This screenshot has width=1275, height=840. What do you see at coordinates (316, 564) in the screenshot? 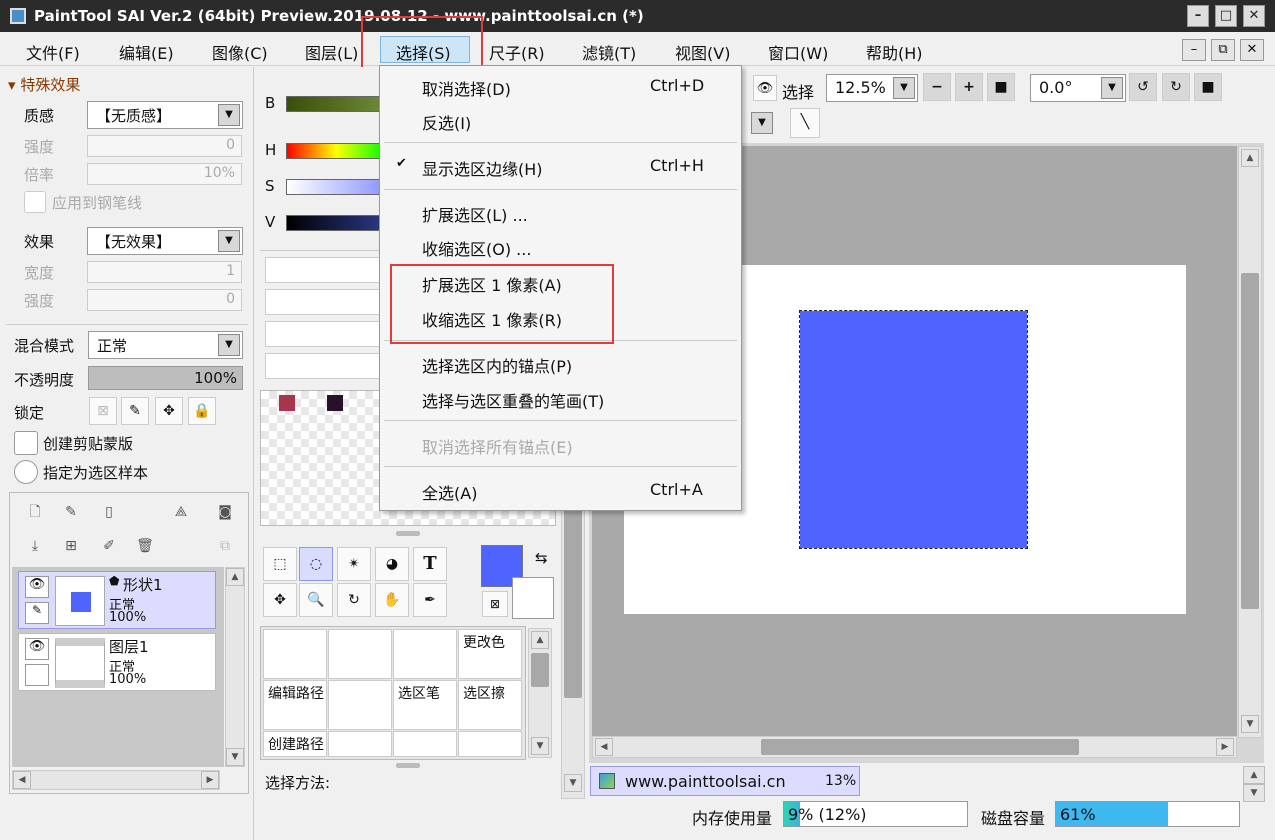
I see `lasso-tool: ◌` at bounding box center [316, 564].